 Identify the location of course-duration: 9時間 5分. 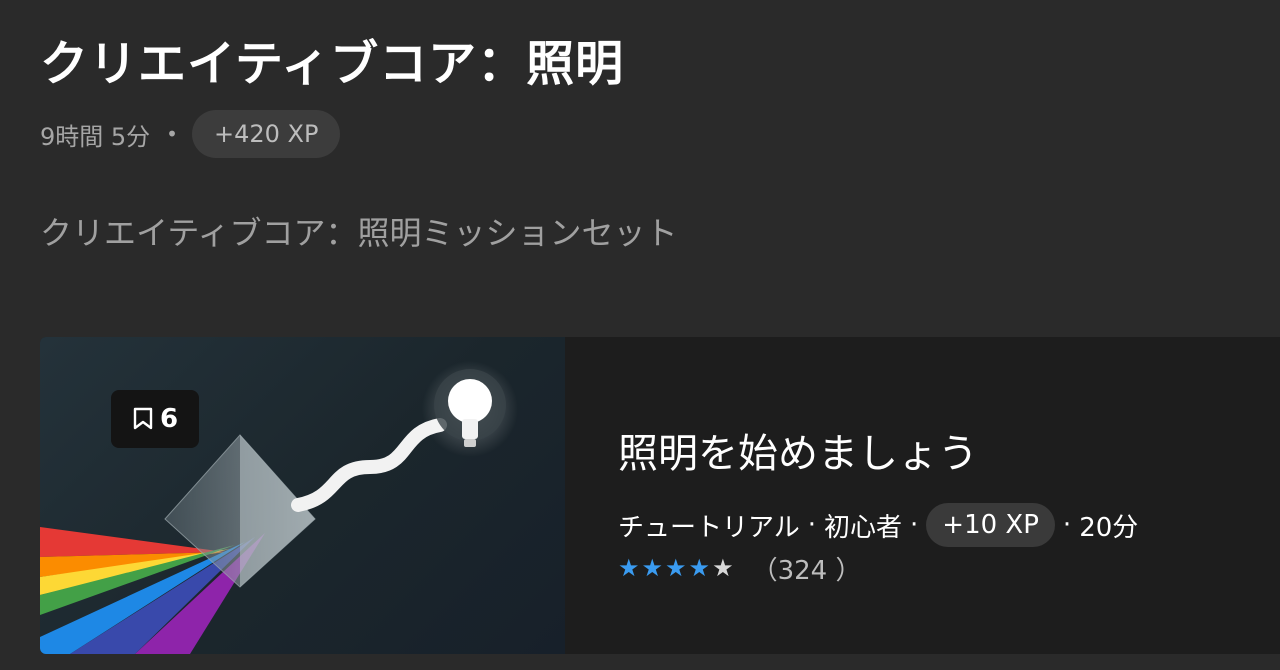
(95, 136).